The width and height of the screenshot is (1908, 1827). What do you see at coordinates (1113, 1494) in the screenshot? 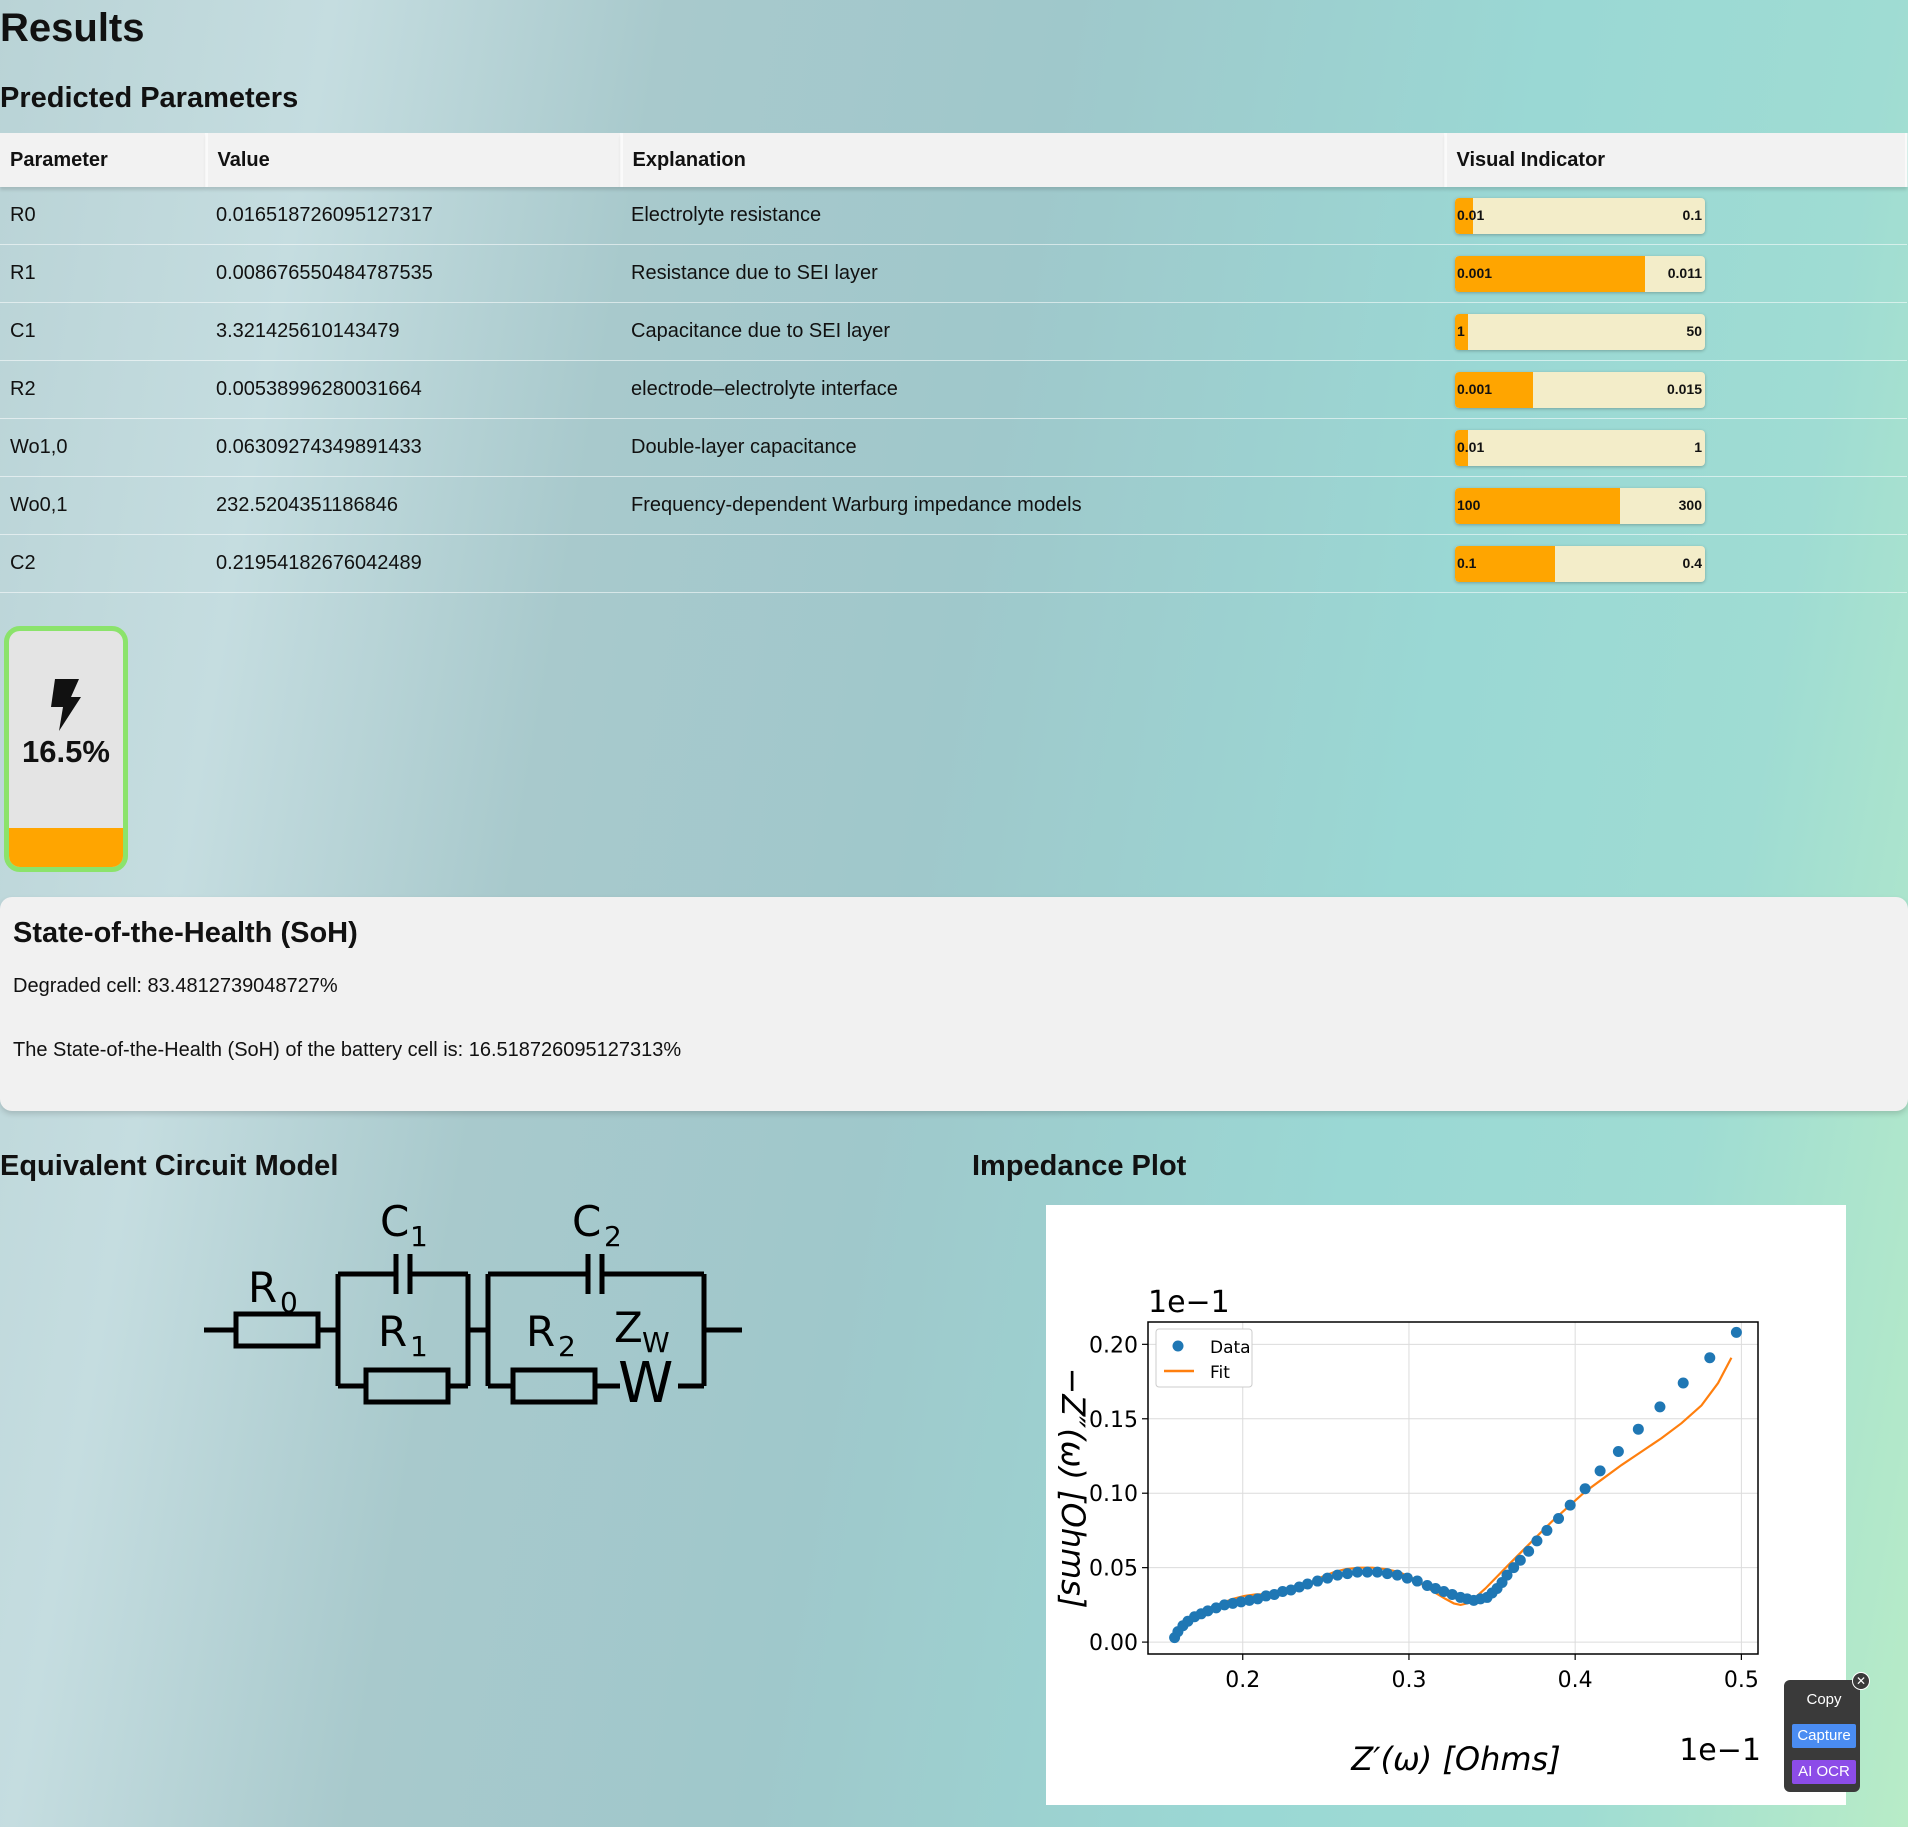
I see `y-tick-label: 0.10` at bounding box center [1113, 1494].